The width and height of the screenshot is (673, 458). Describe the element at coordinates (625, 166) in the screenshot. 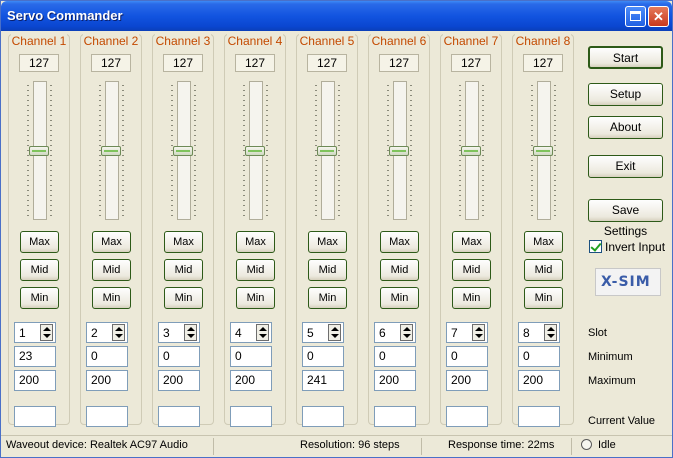

I see `exit-button: Exit` at that location.